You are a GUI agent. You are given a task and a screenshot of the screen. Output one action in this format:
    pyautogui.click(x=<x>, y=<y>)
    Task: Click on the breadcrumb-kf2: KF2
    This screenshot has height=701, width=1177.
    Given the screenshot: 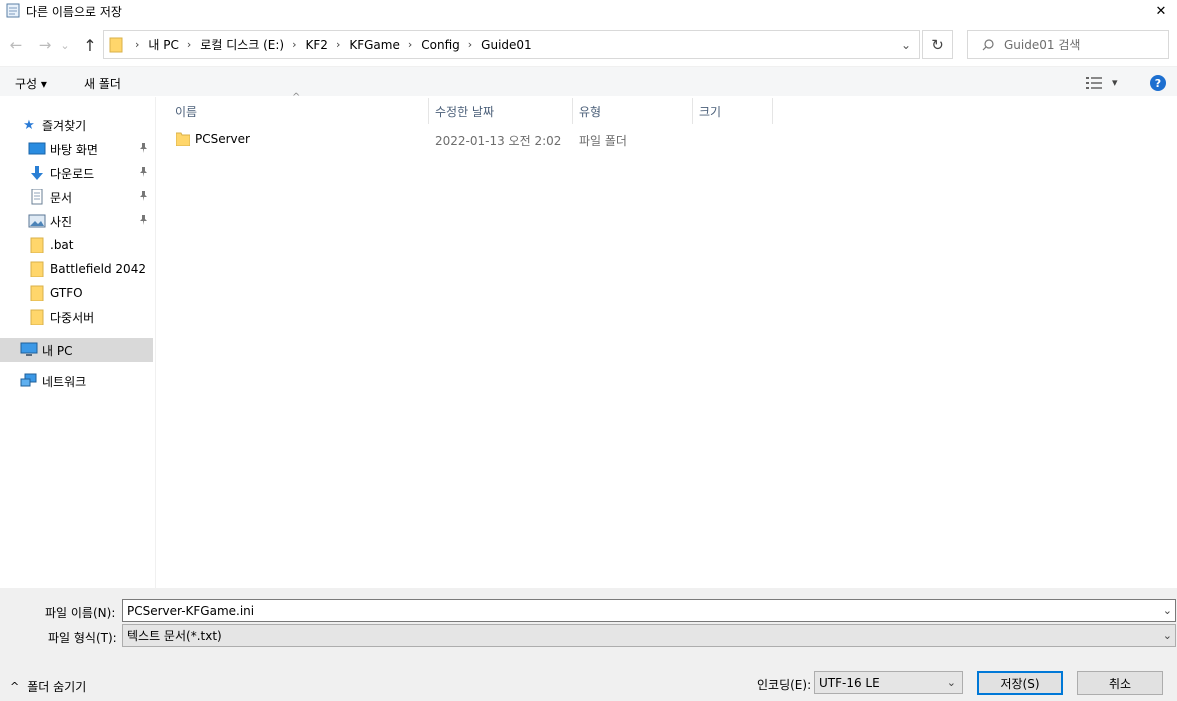 What is the action you would take?
    pyautogui.click(x=317, y=45)
    